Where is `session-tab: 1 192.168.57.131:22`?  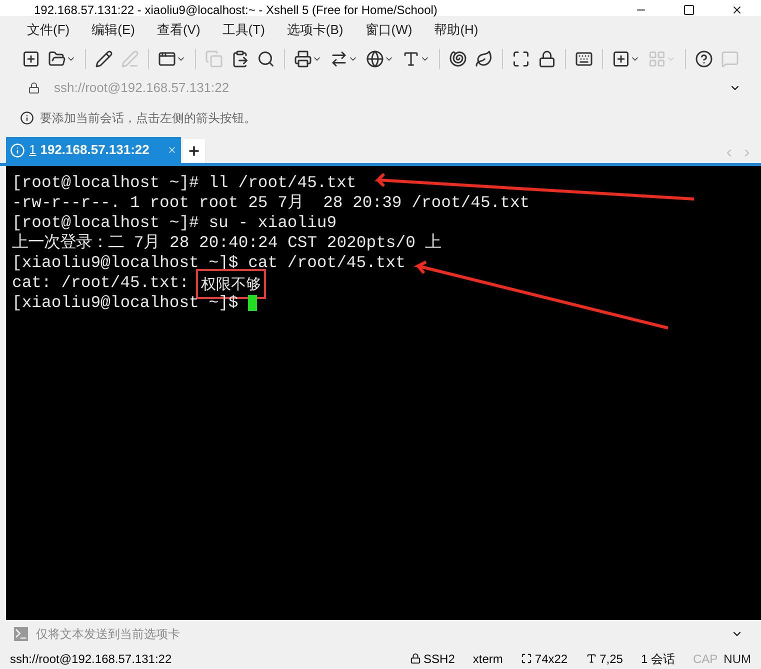 session-tab: 1 192.168.57.131:22 is located at coordinates (94, 150).